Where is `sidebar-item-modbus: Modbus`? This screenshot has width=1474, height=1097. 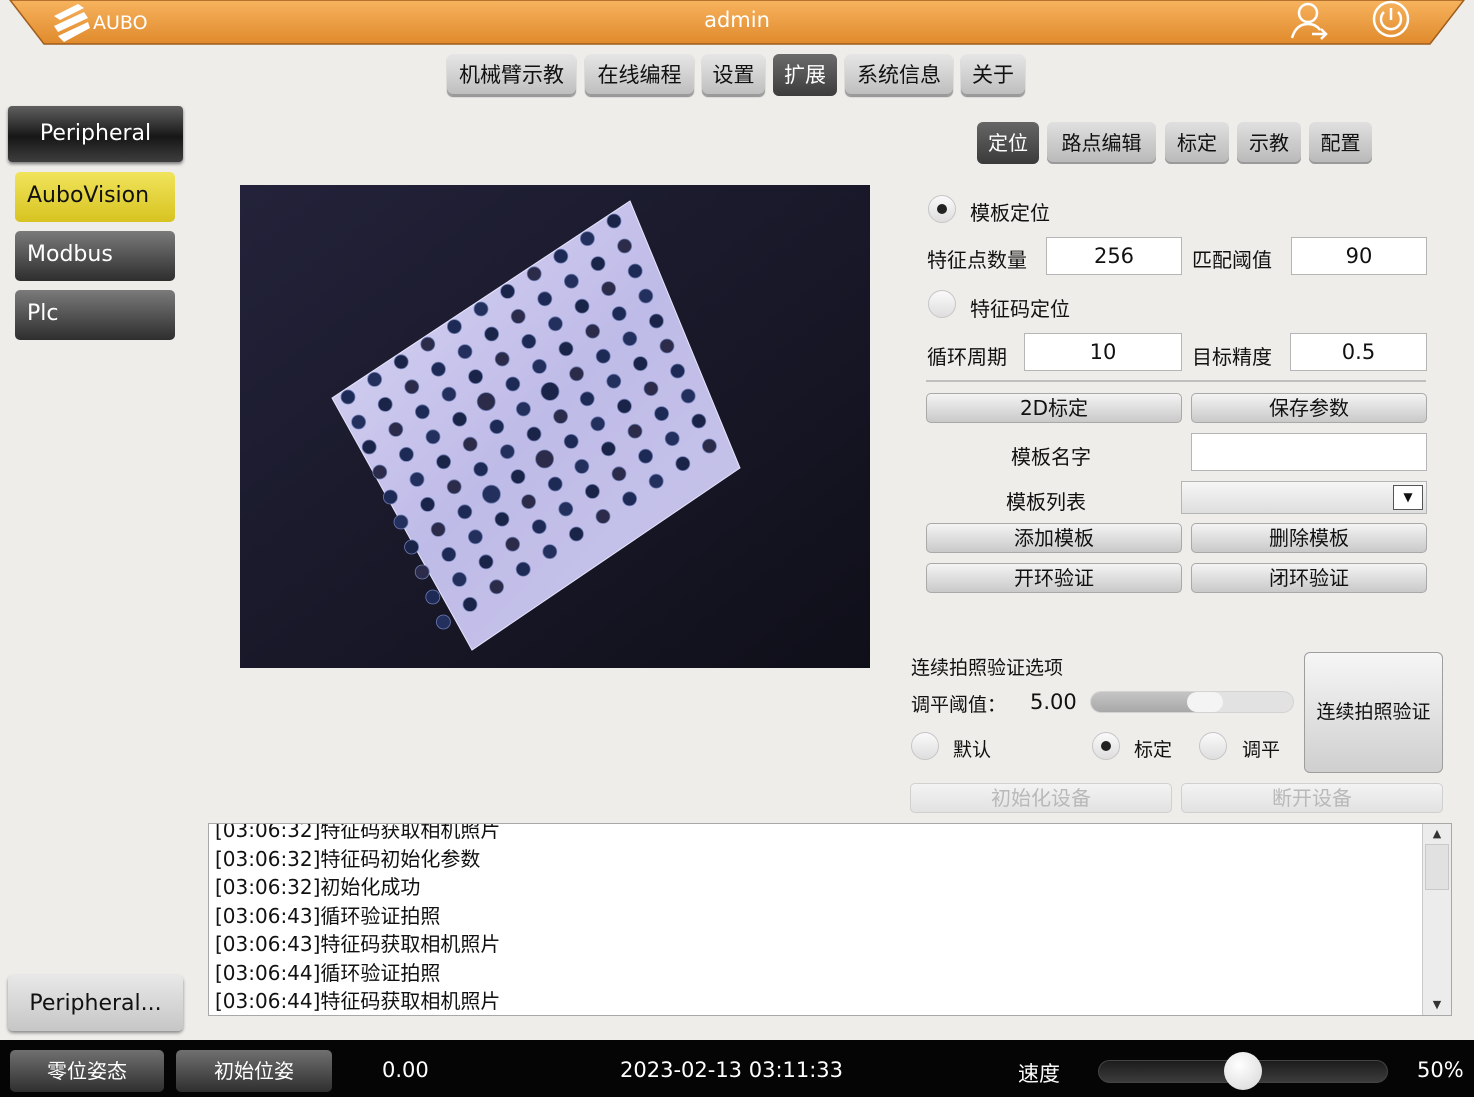 sidebar-item-modbus: Modbus is located at coordinates (95, 256).